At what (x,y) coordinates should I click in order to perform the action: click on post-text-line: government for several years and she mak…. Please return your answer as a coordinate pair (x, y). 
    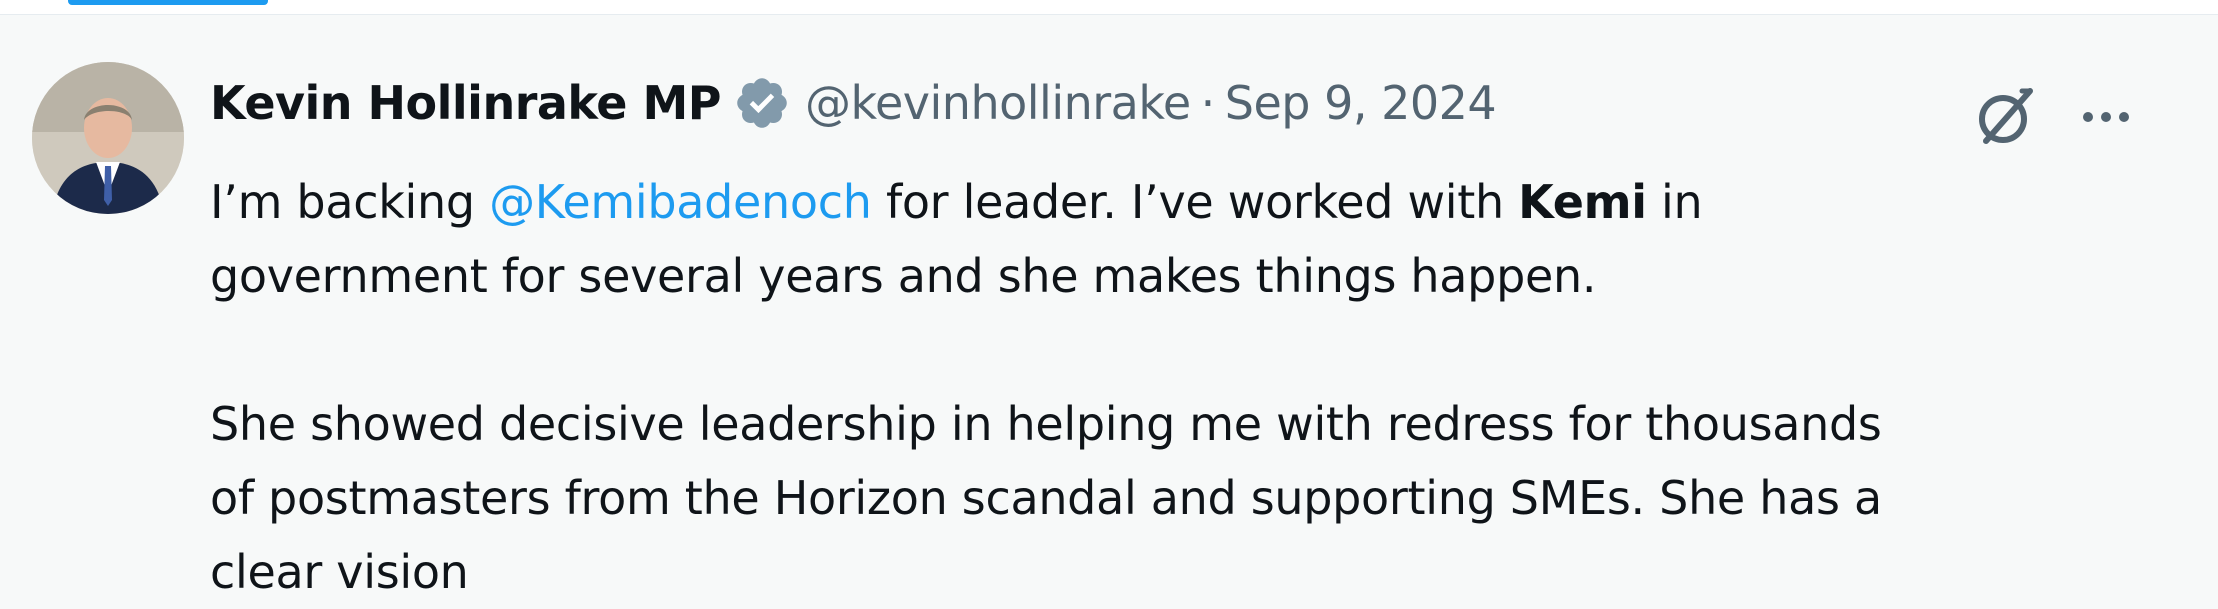
    Looking at the image, I should click on (903, 276).